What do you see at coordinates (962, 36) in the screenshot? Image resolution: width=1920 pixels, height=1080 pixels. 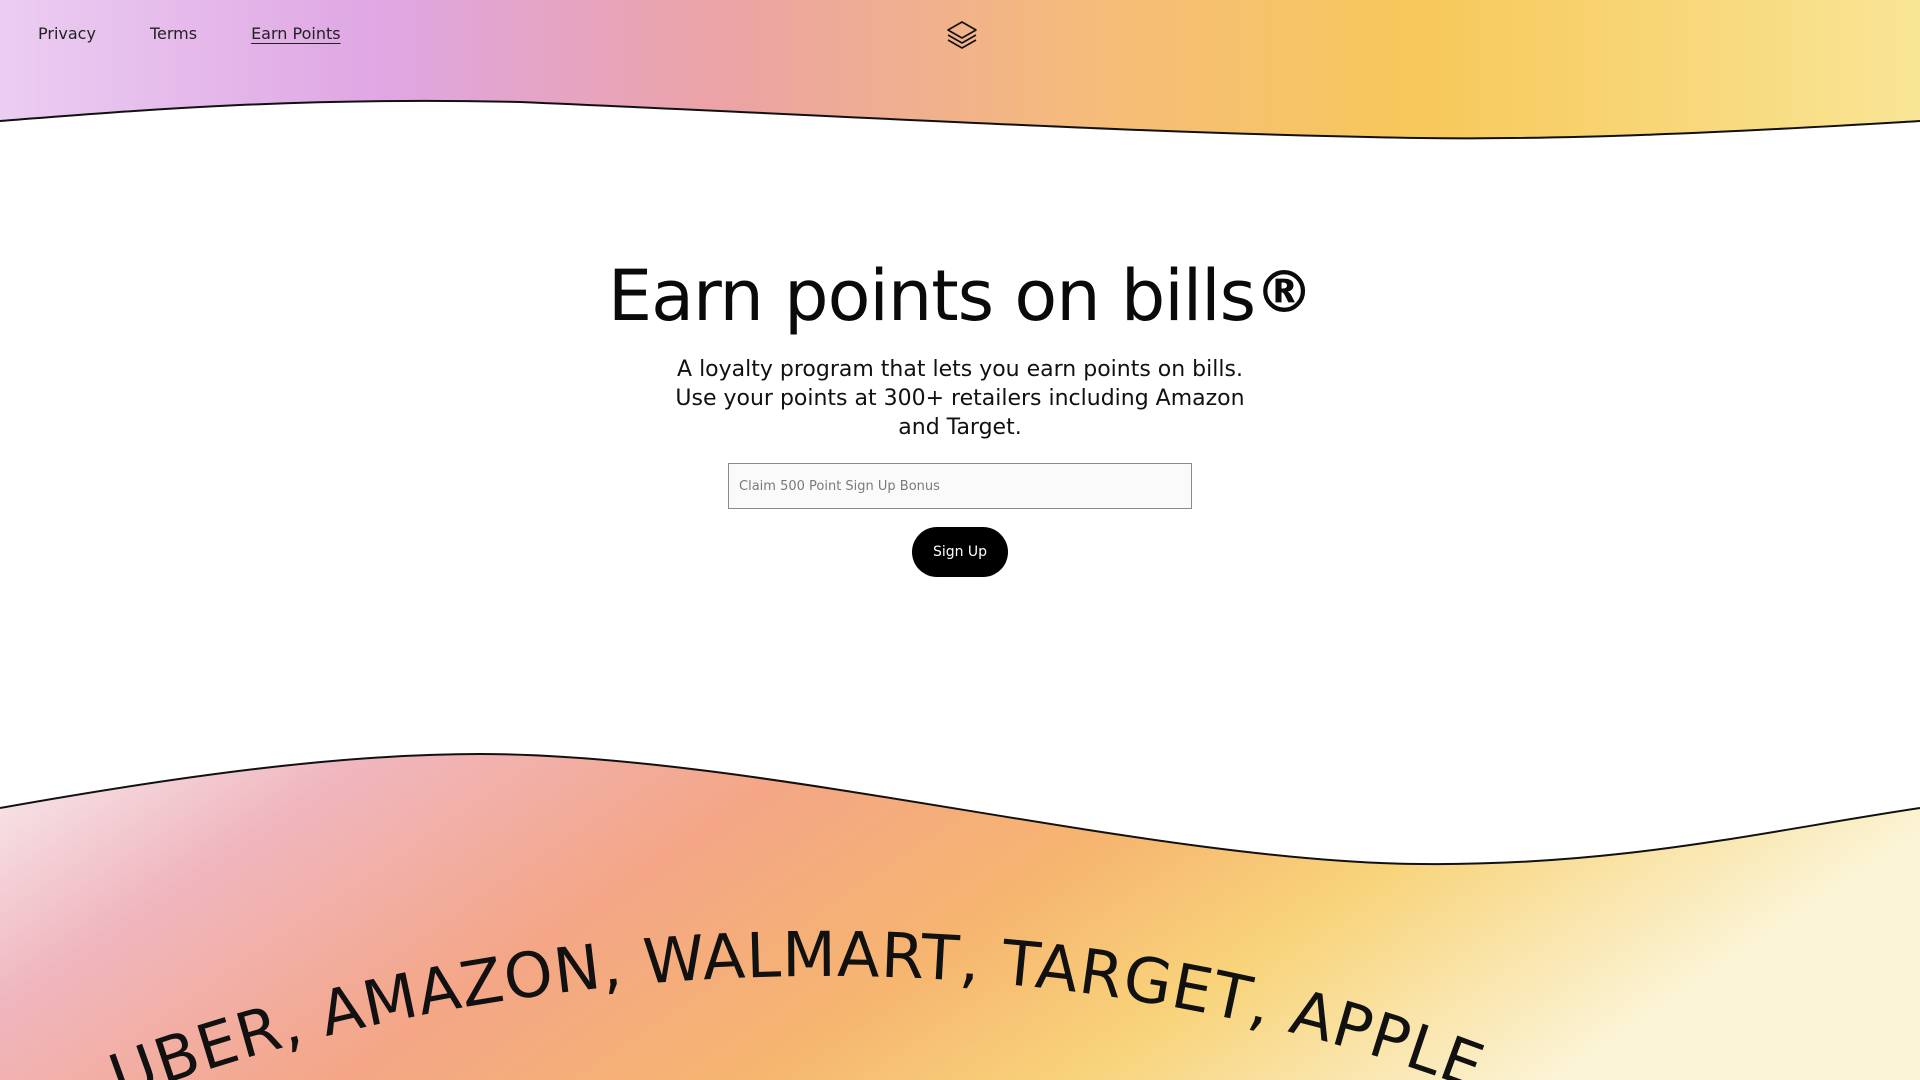 I see `layers-stack-icon` at bounding box center [962, 36].